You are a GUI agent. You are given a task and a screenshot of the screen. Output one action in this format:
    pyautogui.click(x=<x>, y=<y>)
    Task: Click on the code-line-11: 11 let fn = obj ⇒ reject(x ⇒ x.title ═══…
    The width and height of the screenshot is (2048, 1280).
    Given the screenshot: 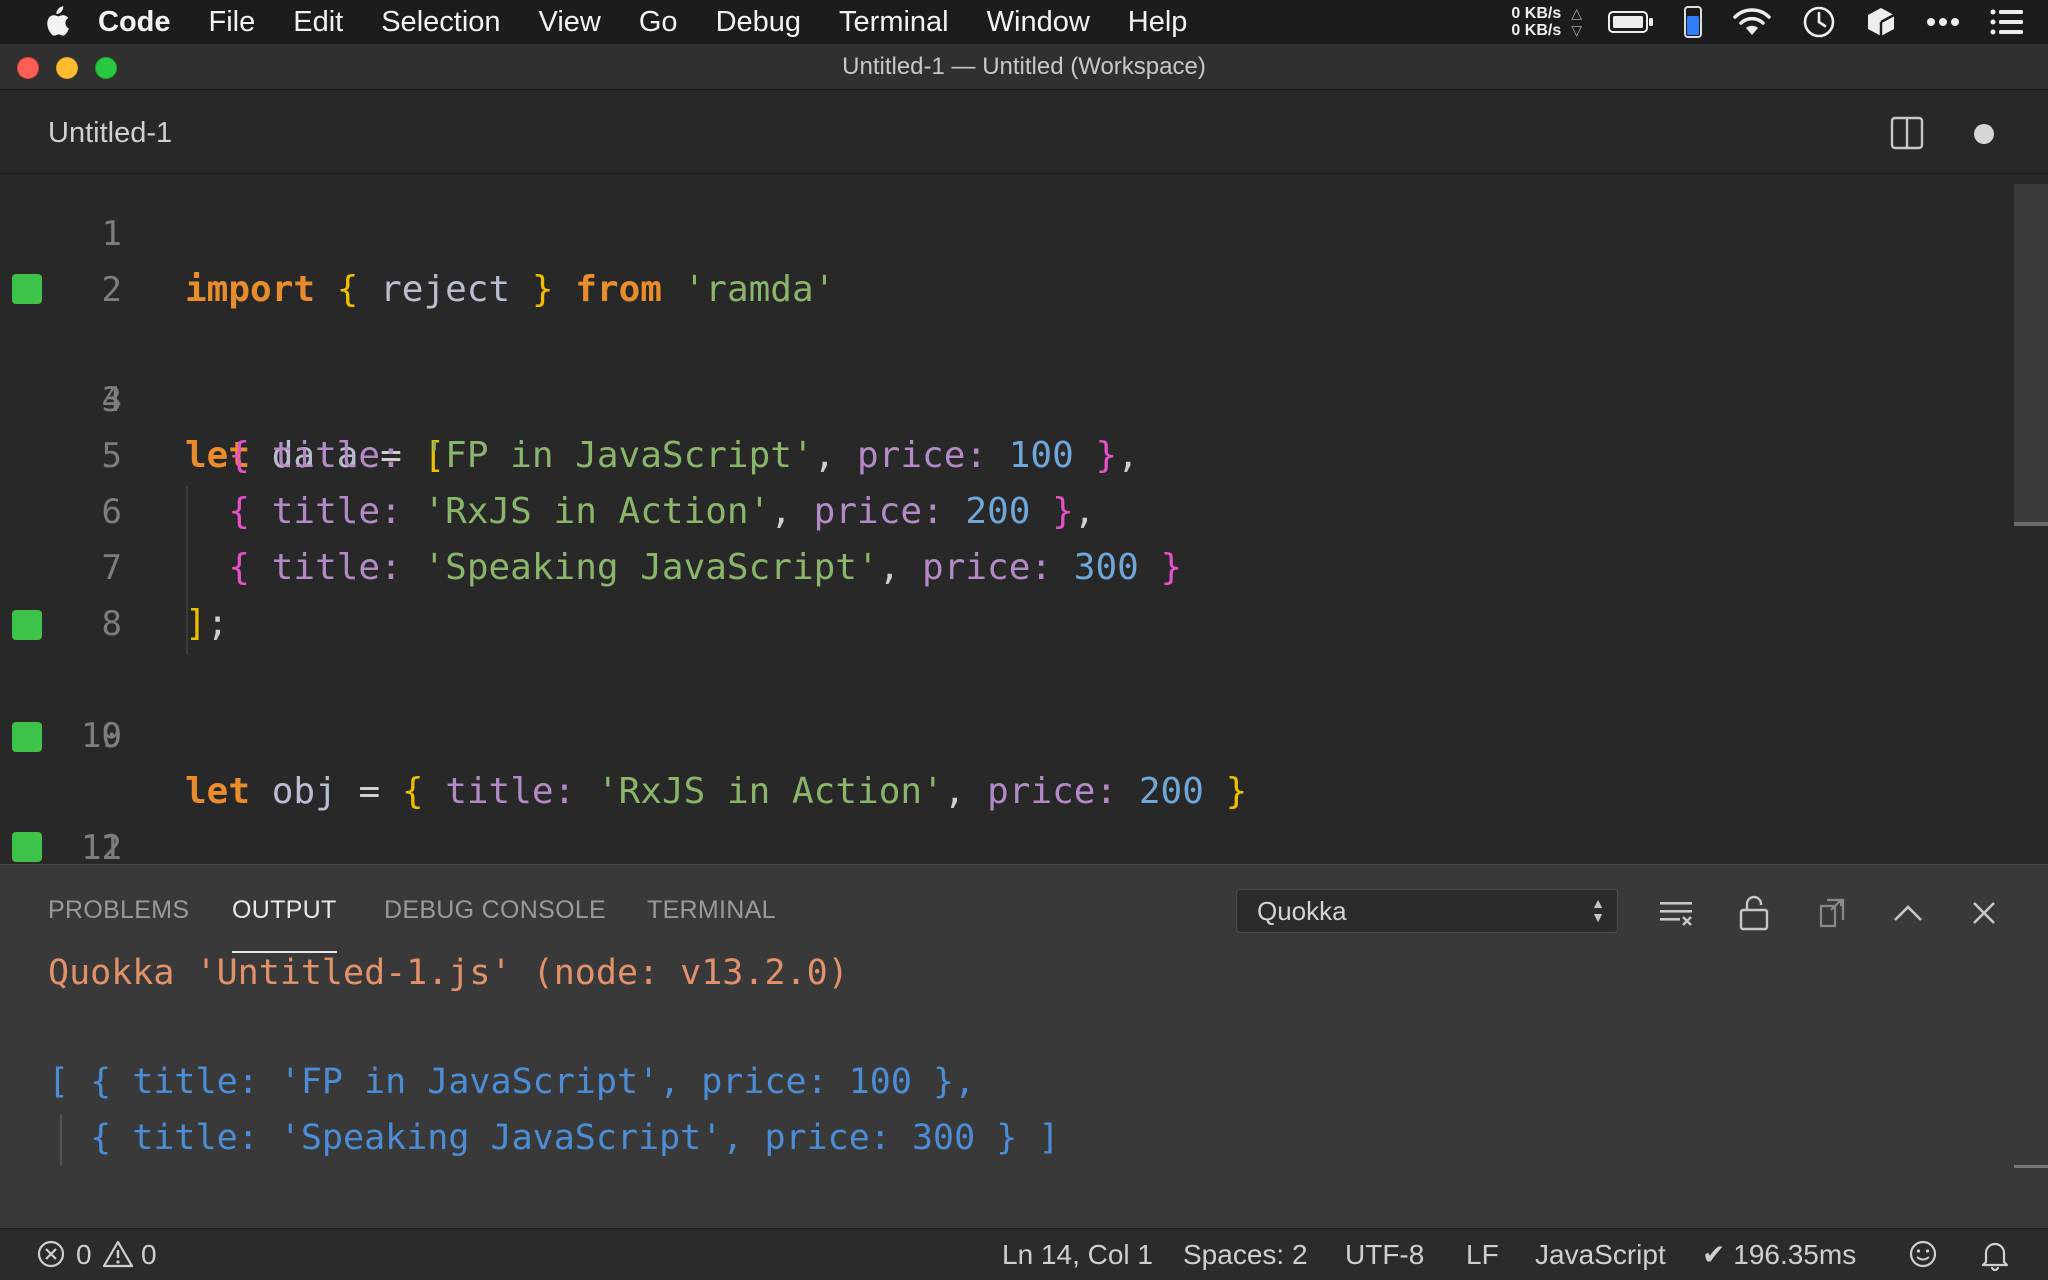 What is the action you would take?
    pyautogui.click(x=1005, y=786)
    